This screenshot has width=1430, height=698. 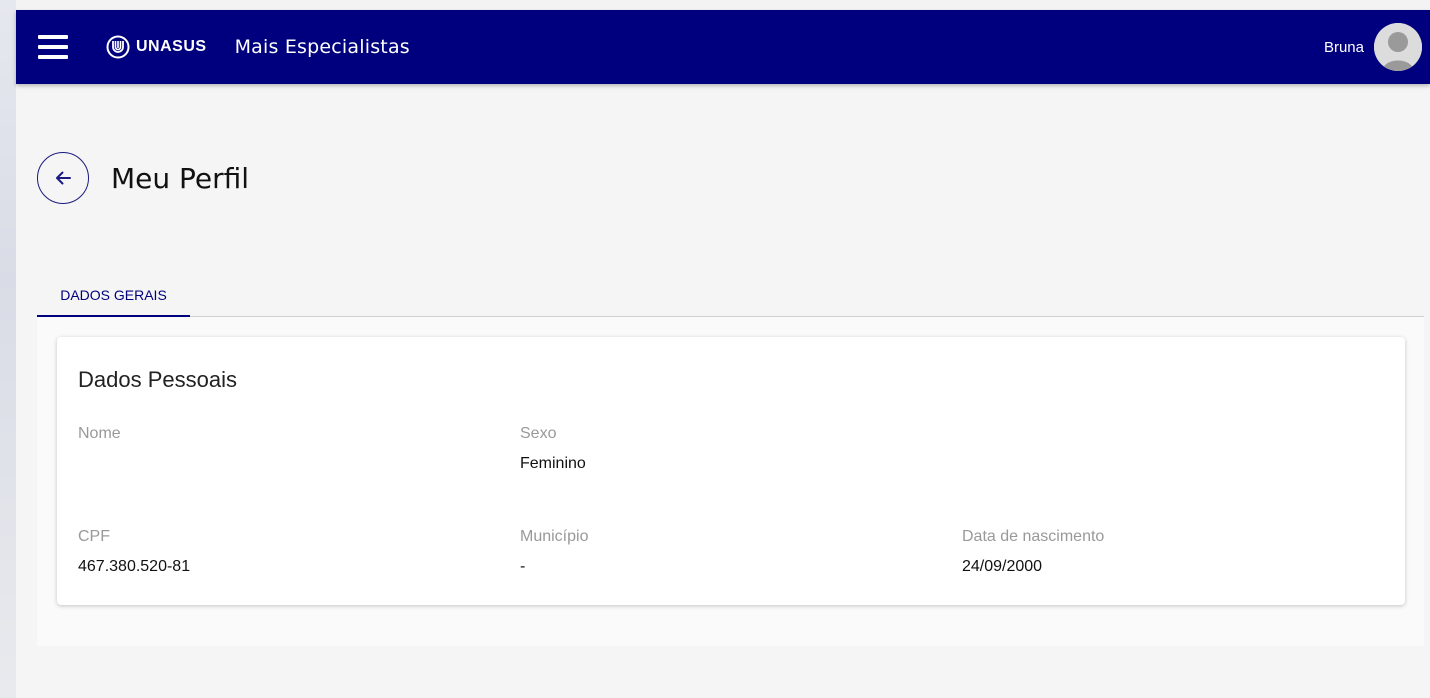 What do you see at coordinates (134, 552) in the screenshot?
I see `field-cpf: CPF 467.380.520-81` at bounding box center [134, 552].